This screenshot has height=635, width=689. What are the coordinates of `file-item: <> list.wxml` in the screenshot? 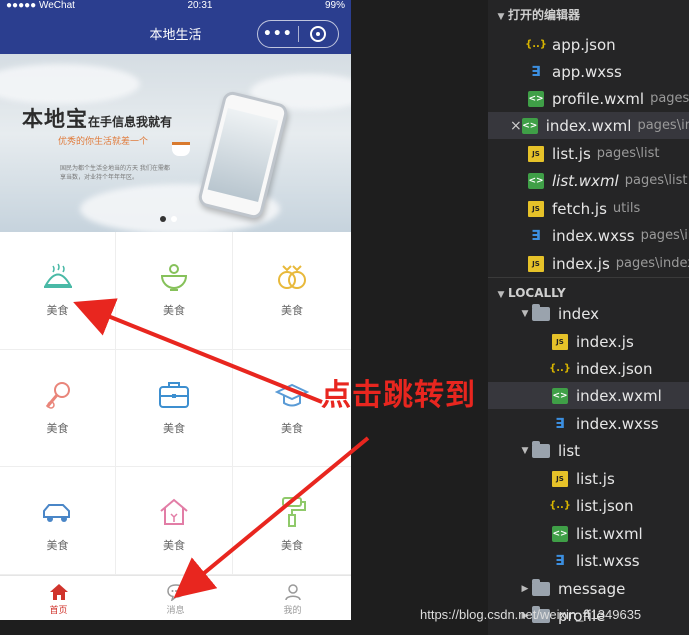 It's located at (588, 533).